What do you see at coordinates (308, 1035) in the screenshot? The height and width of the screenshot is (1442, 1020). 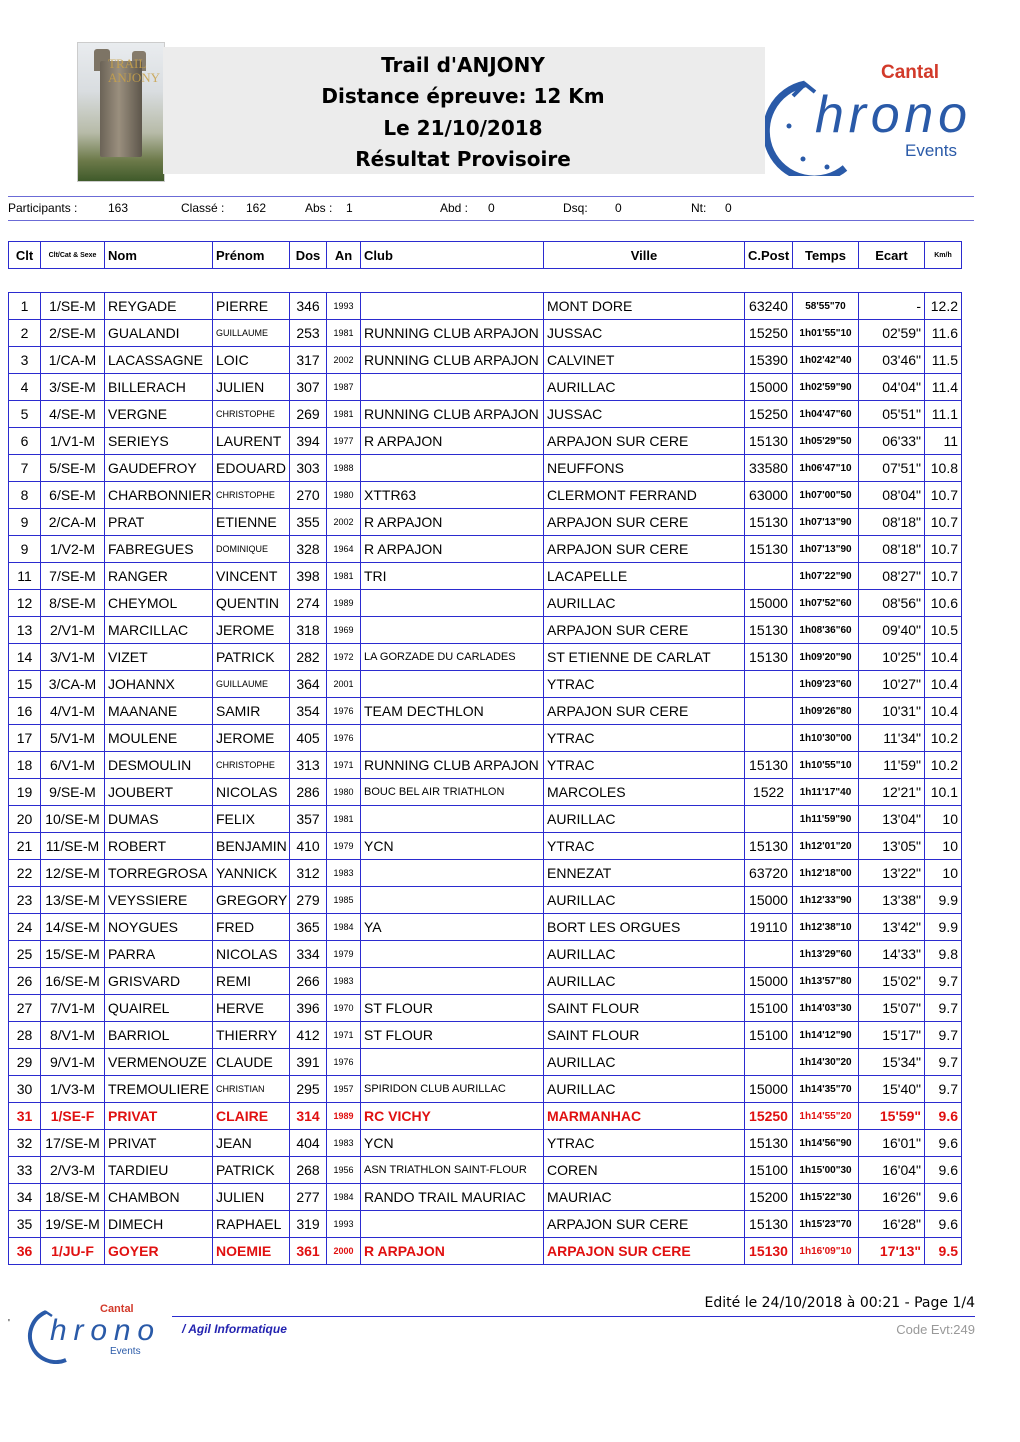 I see `dos-cell: 412` at bounding box center [308, 1035].